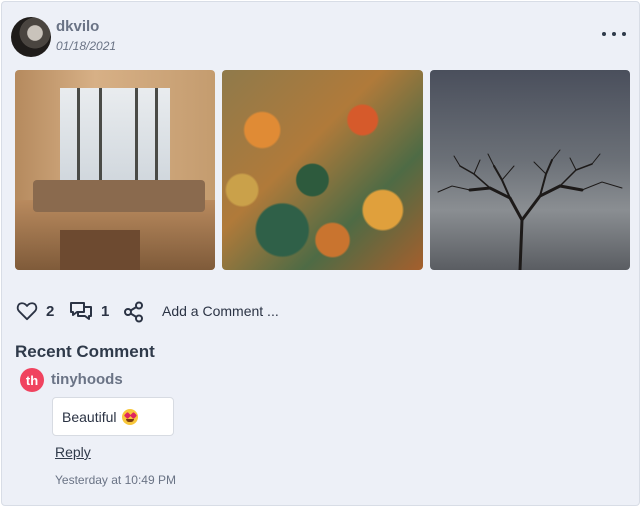 This screenshot has height=508, width=643. Describe the element at coordinates (77, 26) in the screenshot. I see `post-username: dkvilo` at that location.